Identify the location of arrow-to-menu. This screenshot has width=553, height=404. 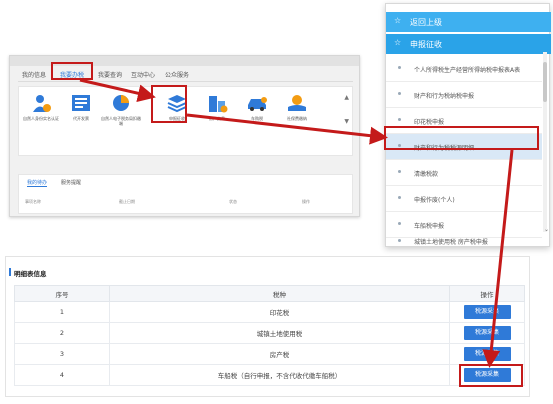
(287, 129).